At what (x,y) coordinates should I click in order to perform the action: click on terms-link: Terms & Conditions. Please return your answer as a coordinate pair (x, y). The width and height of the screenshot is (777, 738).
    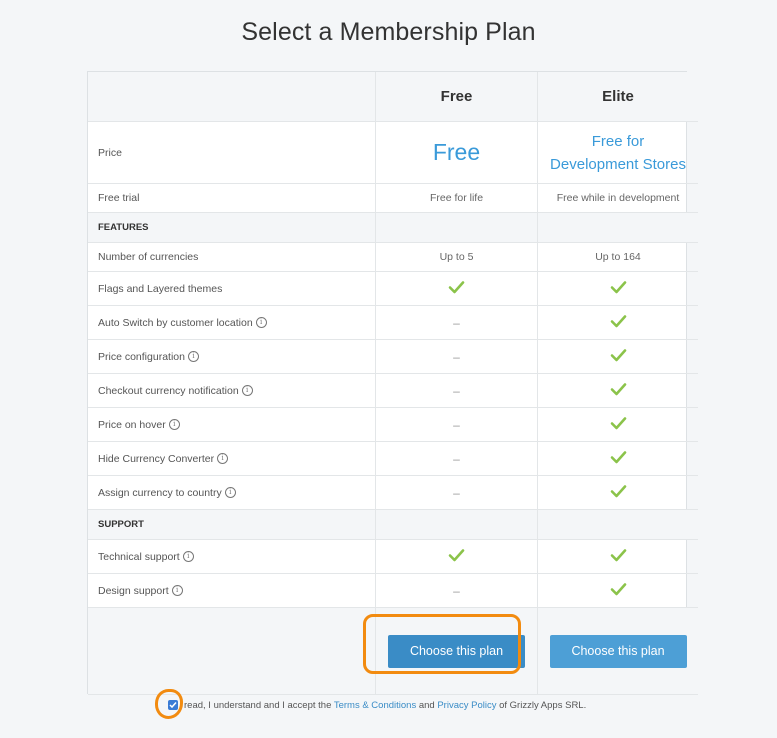
    Looking at the image, I should click on (375, 705).